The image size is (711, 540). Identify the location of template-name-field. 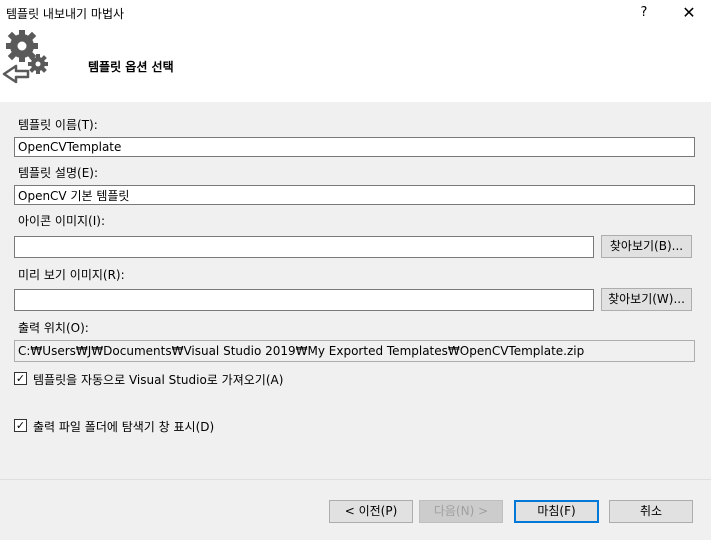
(354, 147).